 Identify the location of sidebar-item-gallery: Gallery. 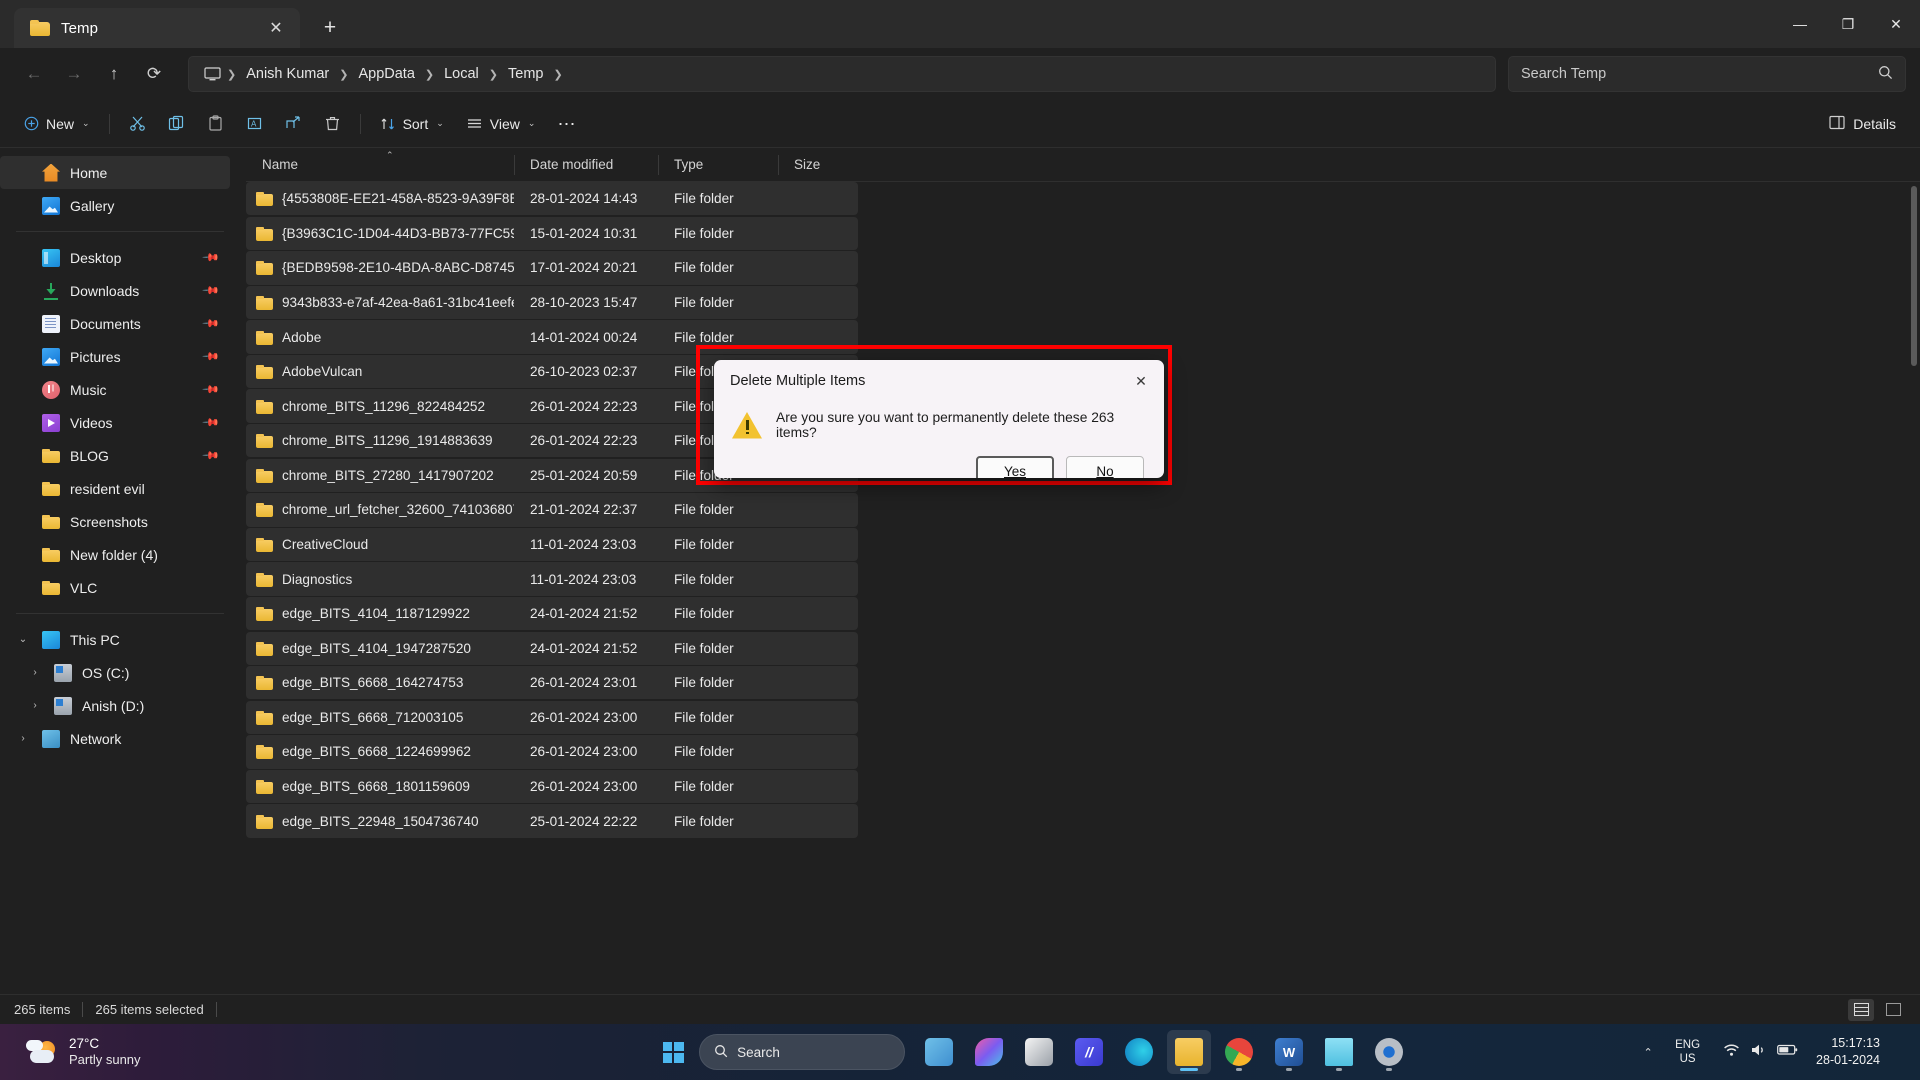
(115, 205).